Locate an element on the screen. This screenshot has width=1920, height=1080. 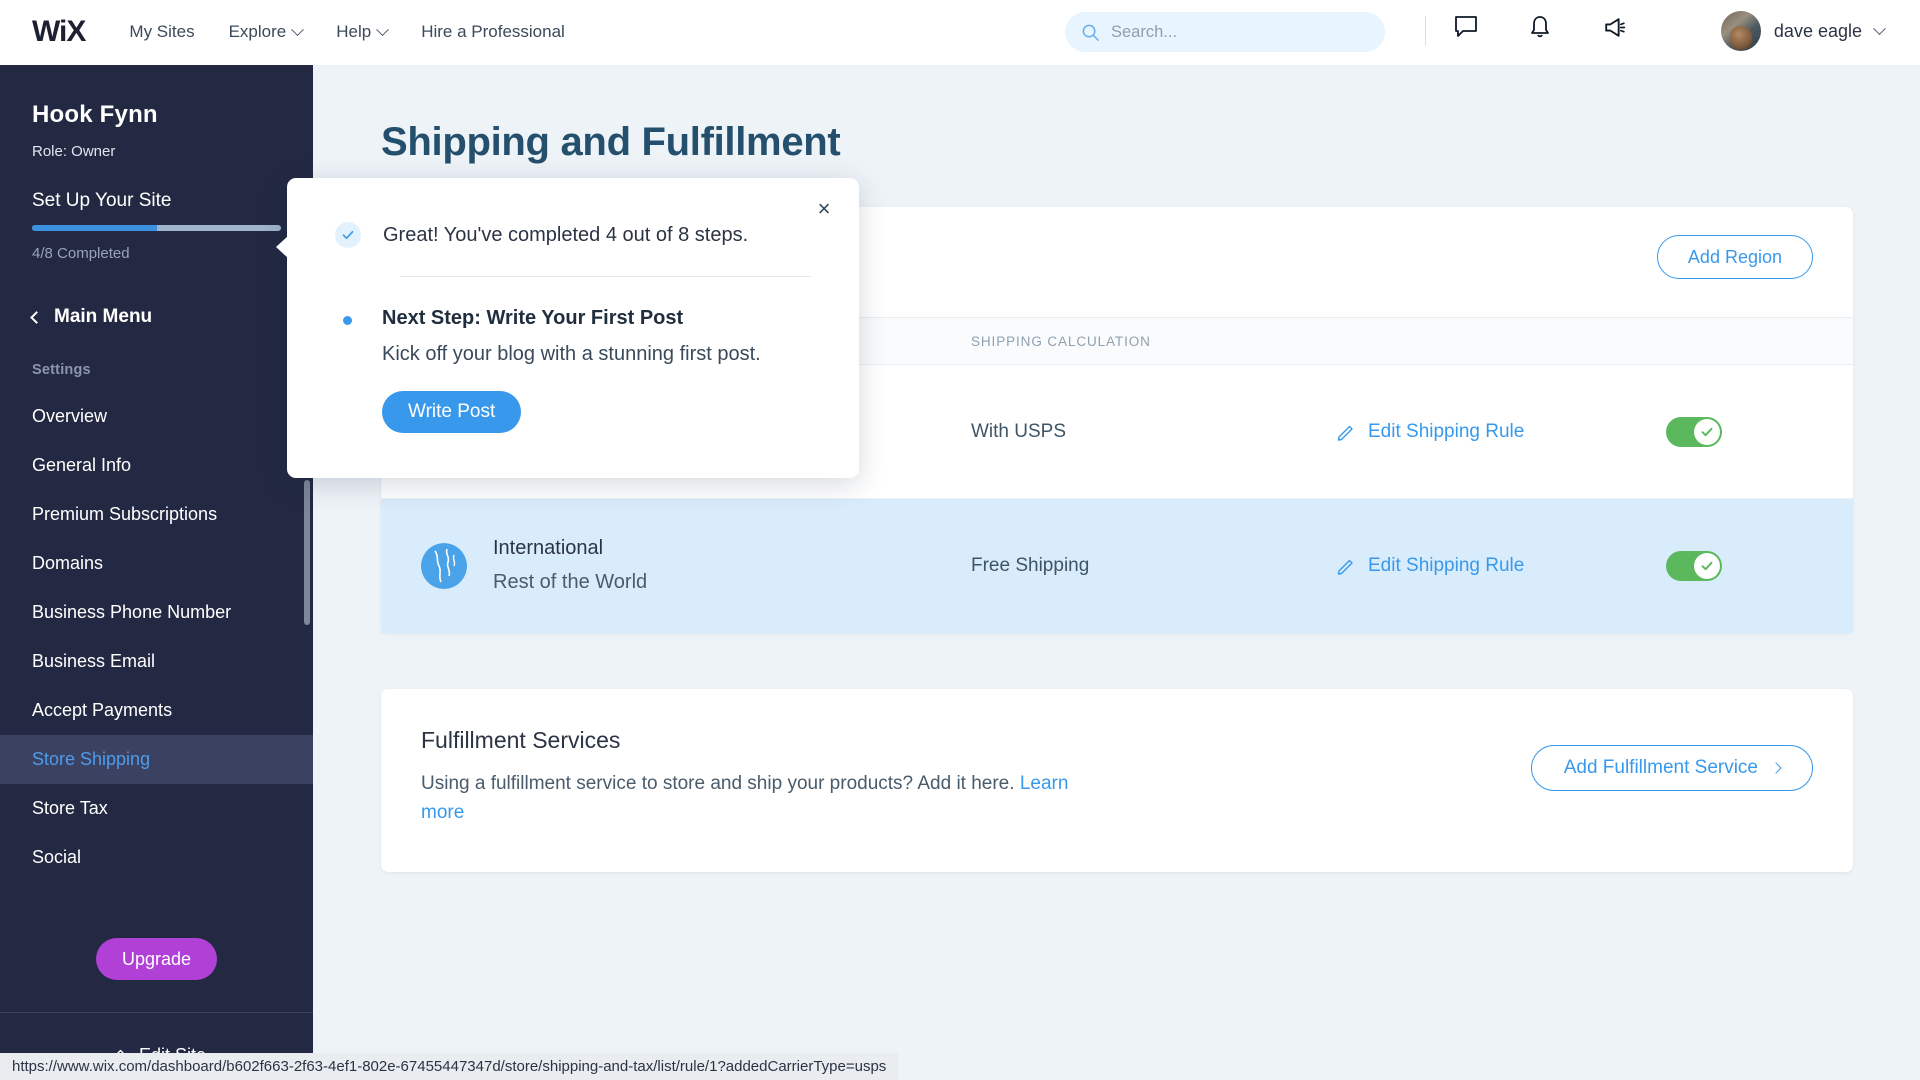
nav-hire-label: Hire a Professional is located at coordinates (493, 31).